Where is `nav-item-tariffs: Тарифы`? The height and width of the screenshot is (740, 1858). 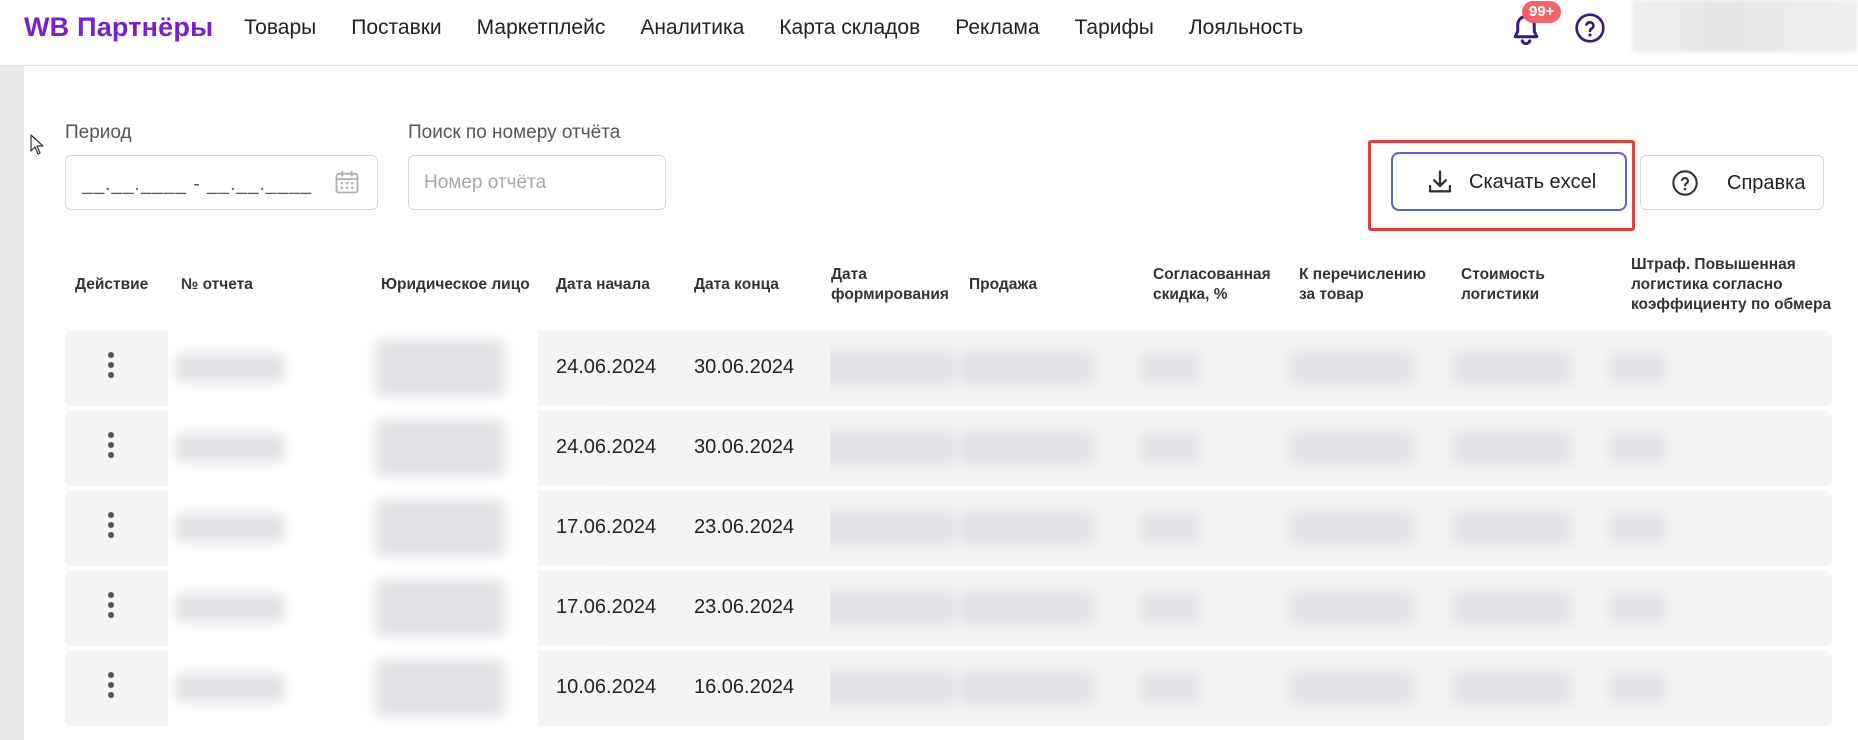 nav-item-tariffs: Тарифы is located at coordinates (1114, 28).